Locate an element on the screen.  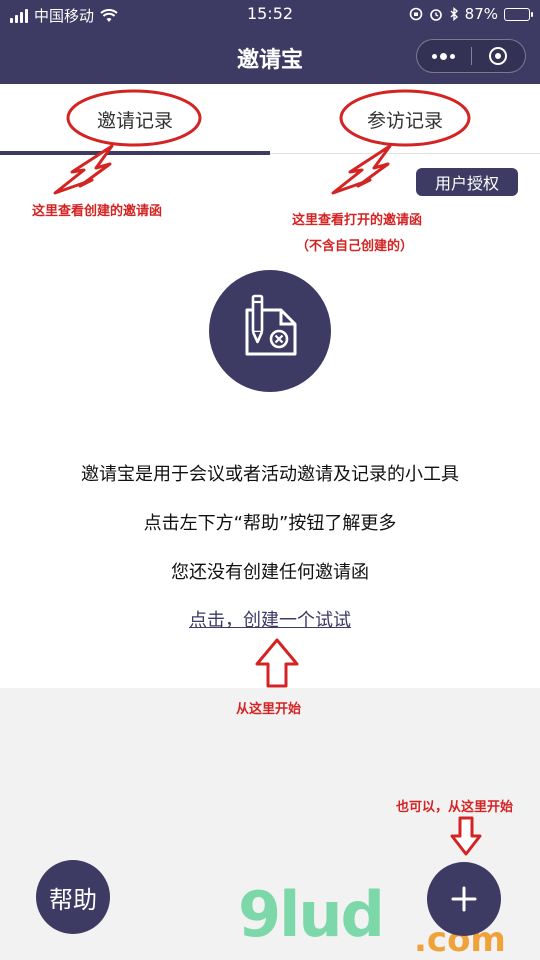
active-tab-indicator is located at coordinates (135, 153).